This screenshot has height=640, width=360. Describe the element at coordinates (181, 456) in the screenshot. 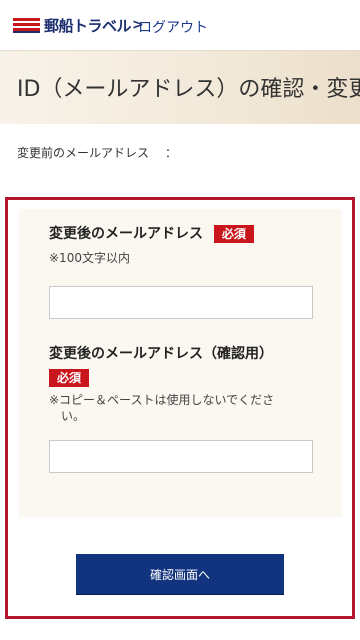

I see `confirm-email-input` at that location.